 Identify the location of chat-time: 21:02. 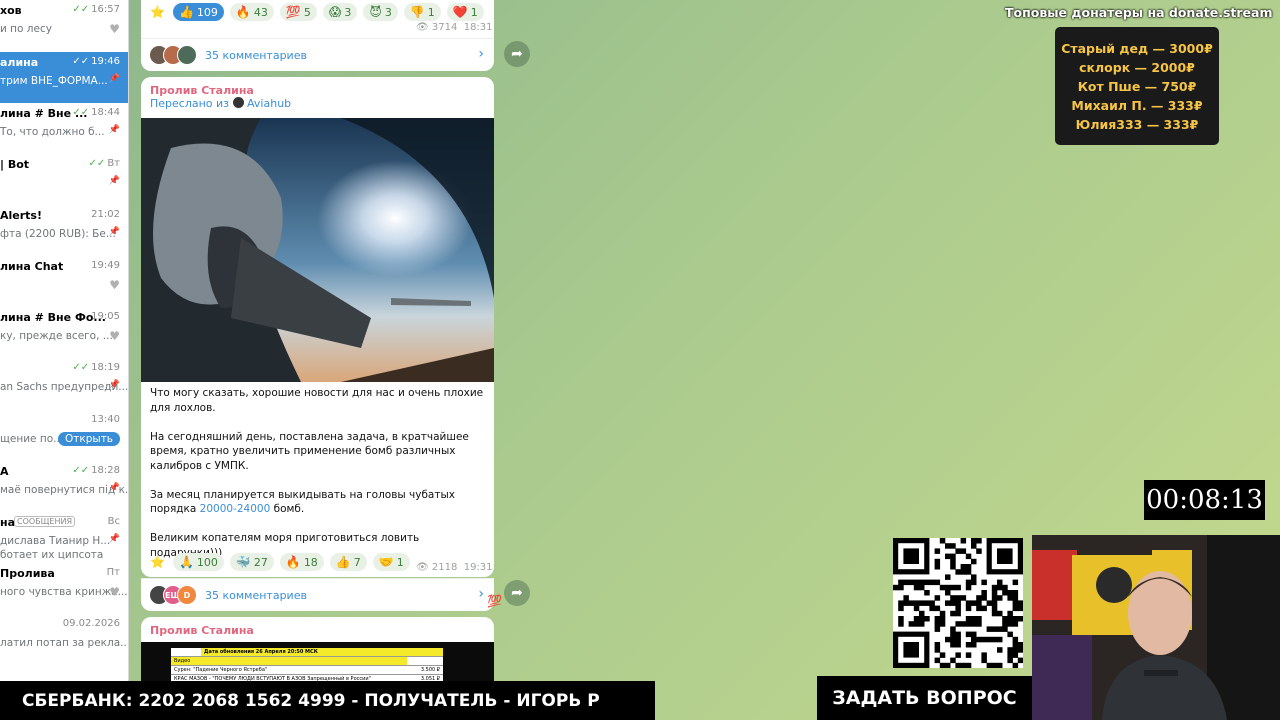
(105, 214).